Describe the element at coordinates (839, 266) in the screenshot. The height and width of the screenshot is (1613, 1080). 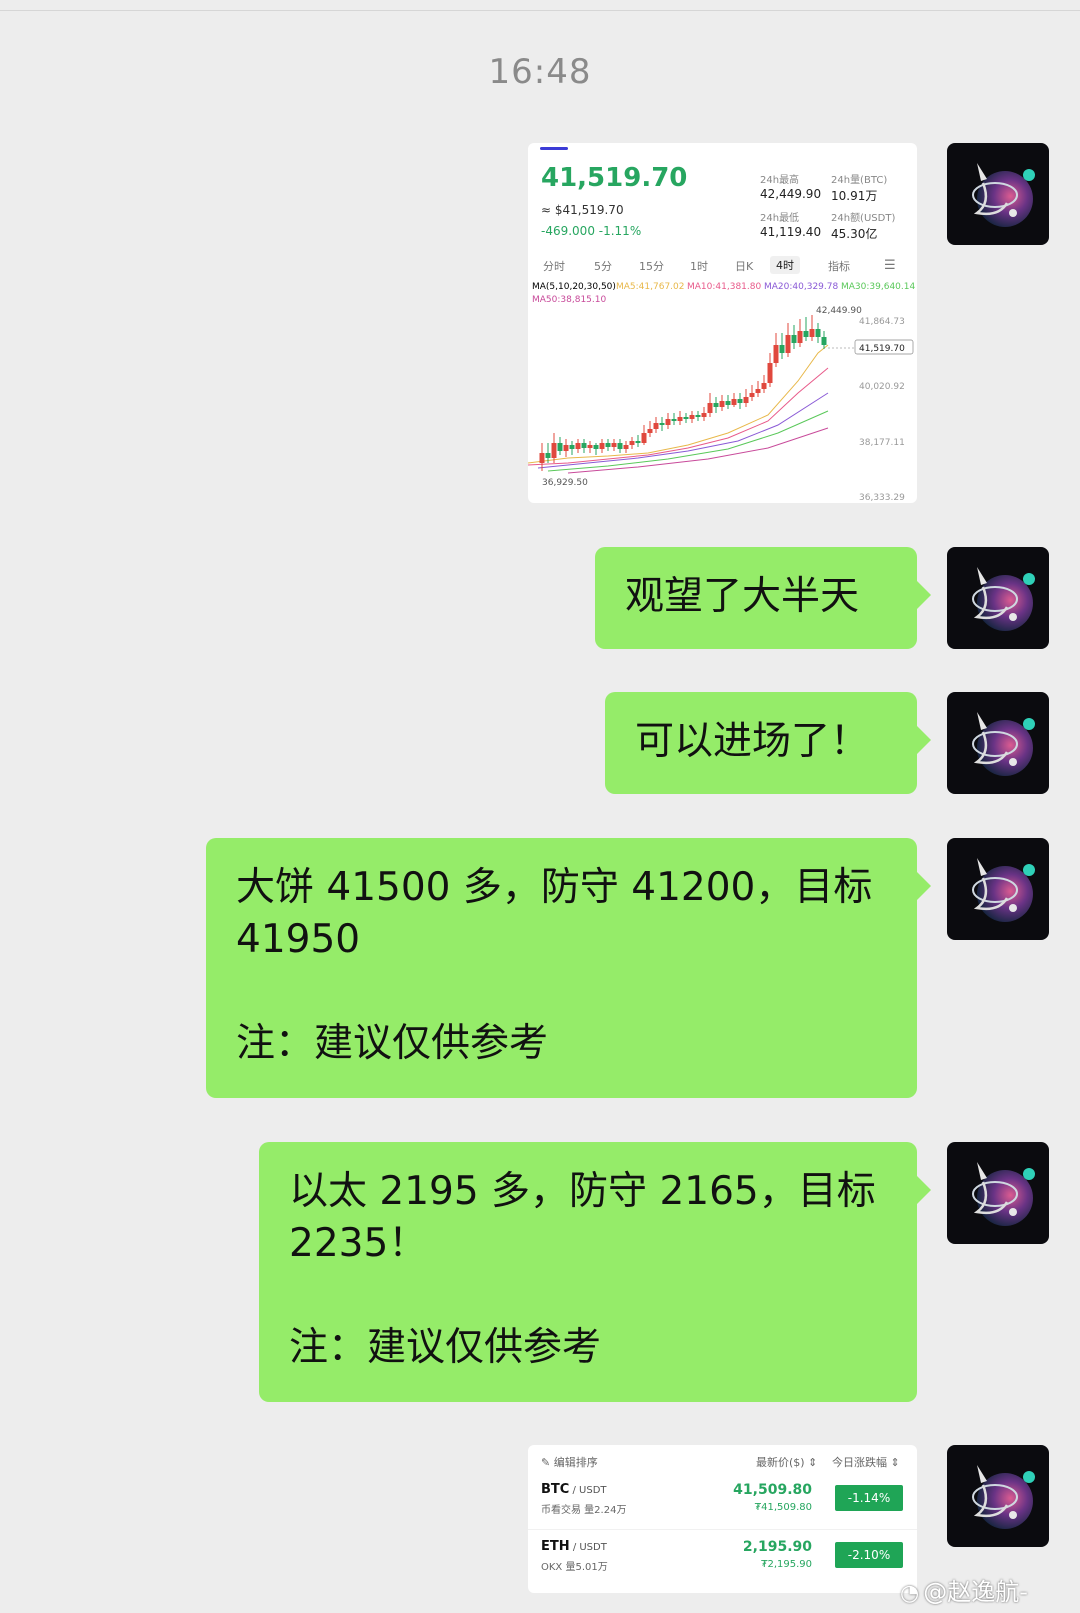
I see `tab-indicators: 指标` at that location.